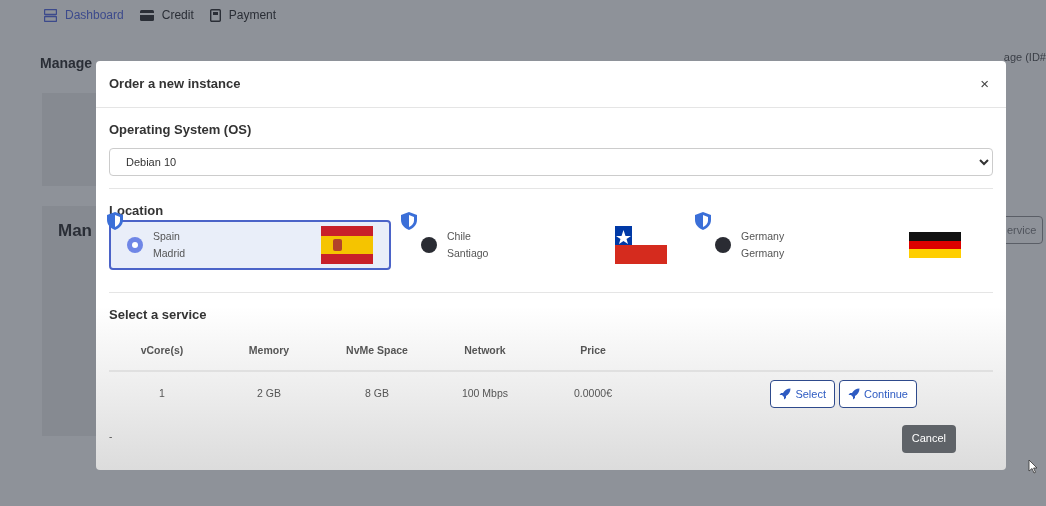 The height and width of the screenshot is (506, 1046). I want to click on country-name: Spain, so click(167, 236).